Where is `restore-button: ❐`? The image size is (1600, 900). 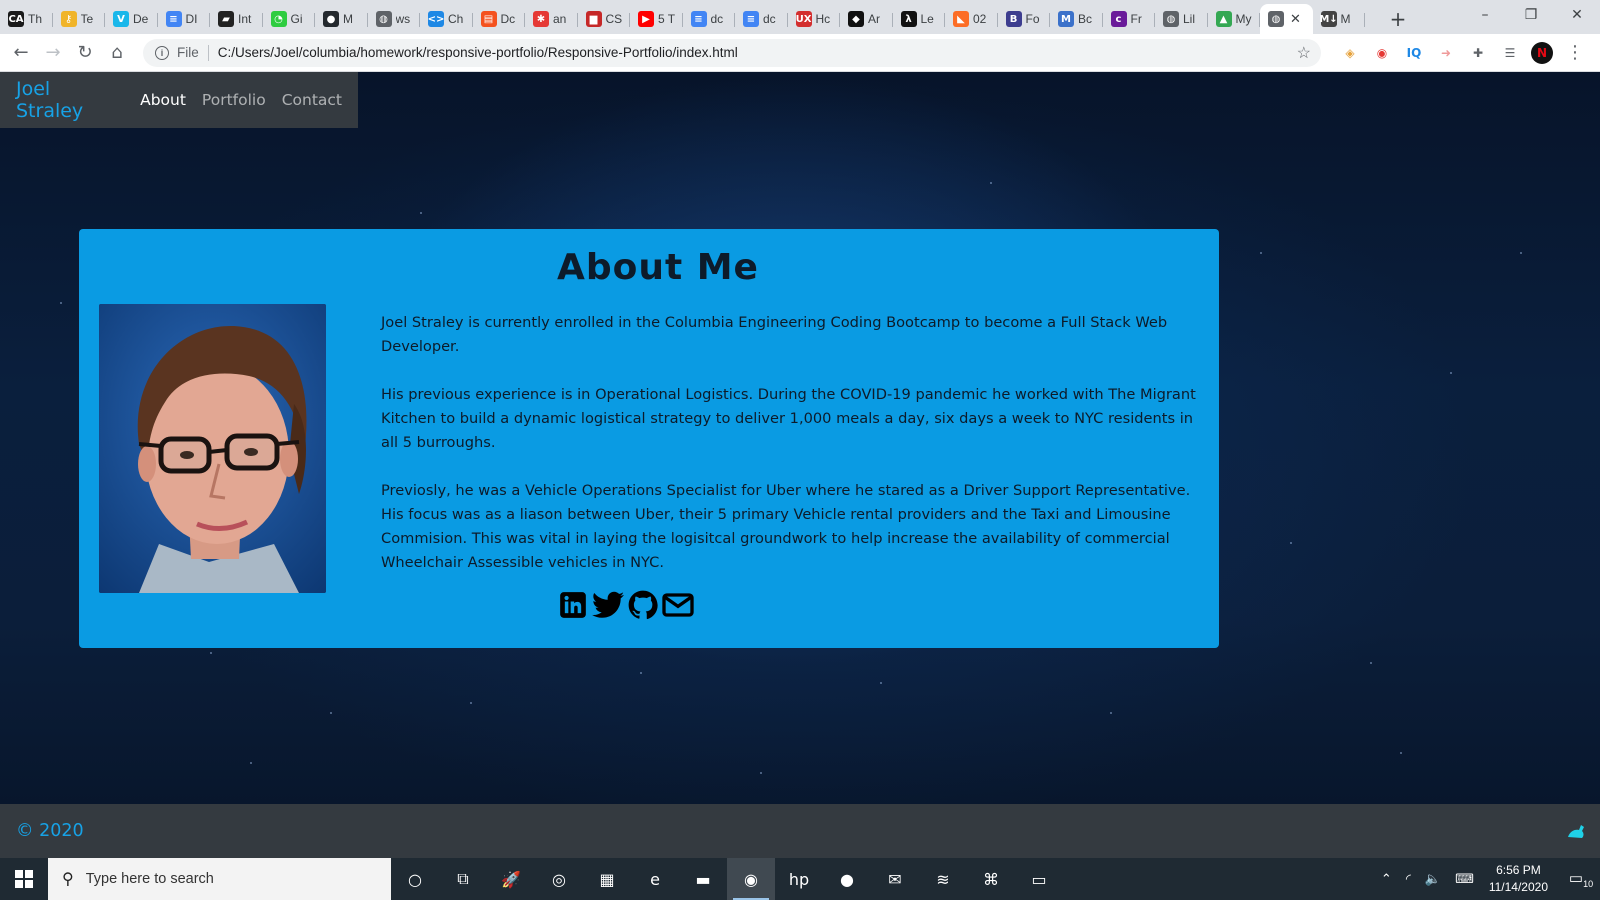
restore-button: ❐ is located at coordinates (1531, 15).